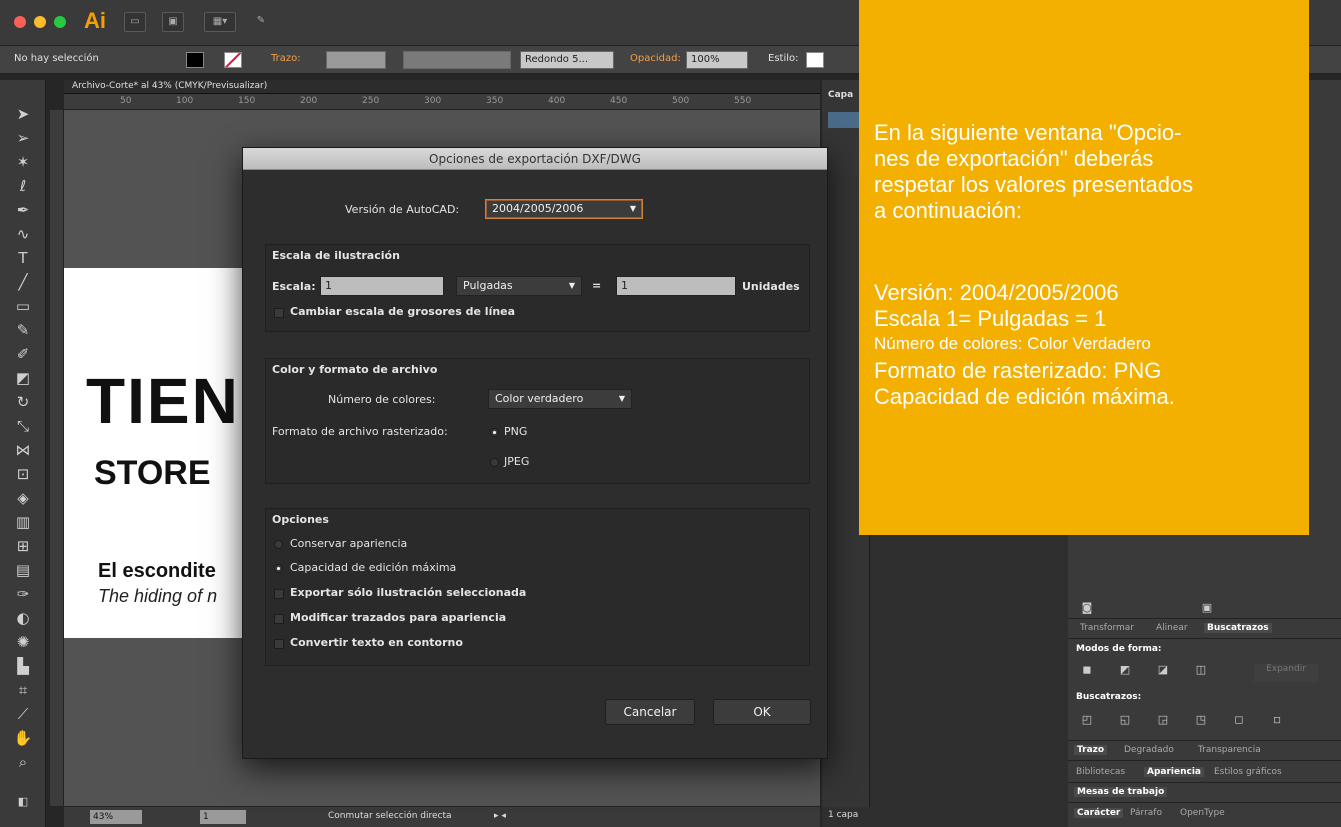 The image size is (1341, 827). What do you see at coordinates (382, 286) in the screenshot?
I see `scale-input: 1` at bounding box center [382, 286].